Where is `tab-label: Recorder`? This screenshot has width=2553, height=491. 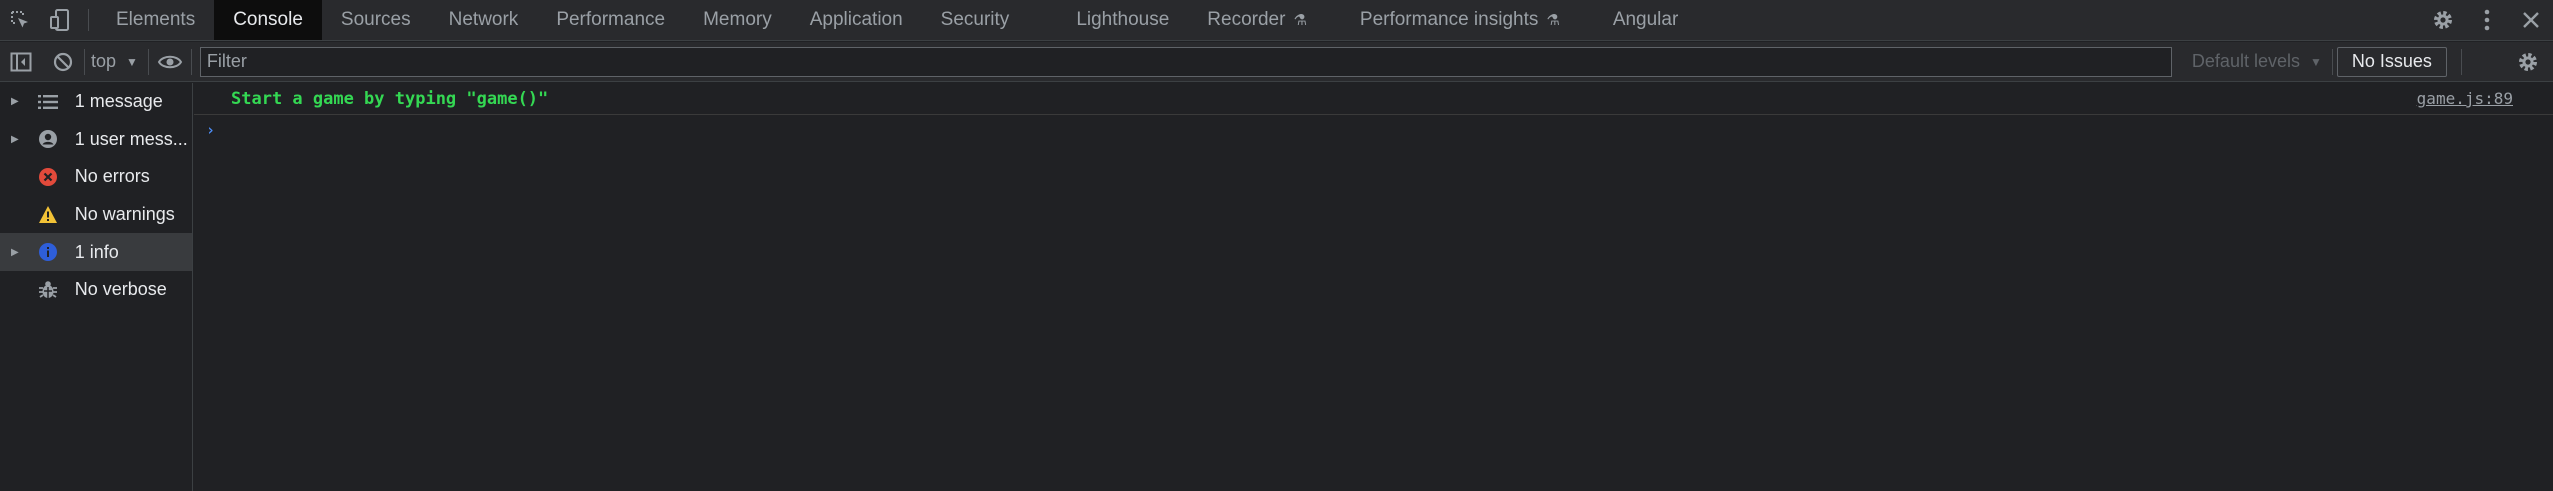 tab-label: Recorder is located at coordinates (1246, 19).